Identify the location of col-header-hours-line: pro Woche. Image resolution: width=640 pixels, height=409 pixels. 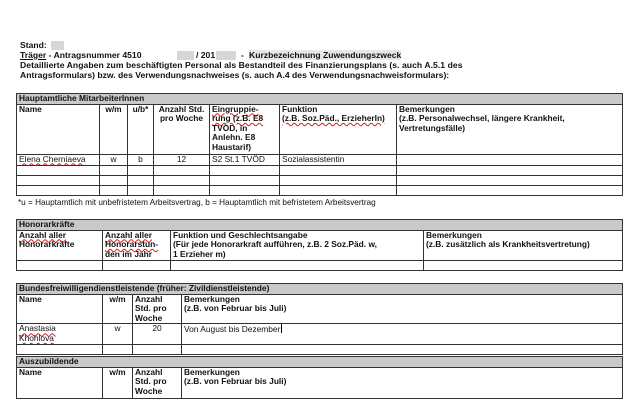
(181, 118).